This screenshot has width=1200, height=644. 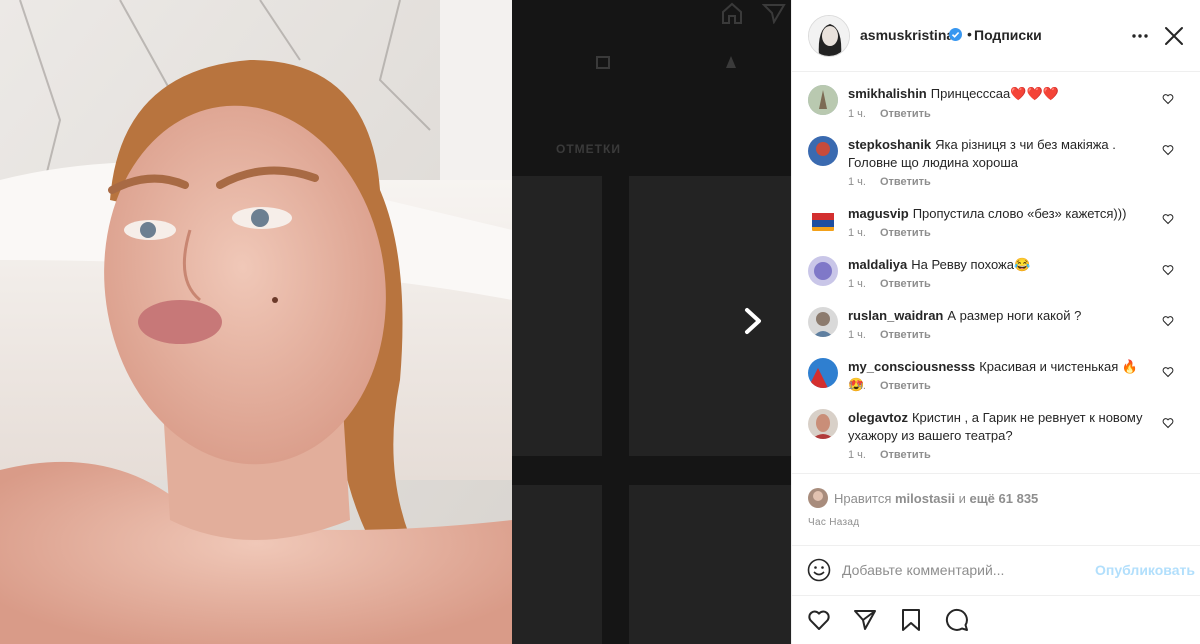 I want to click on comment-input, so click(x=962, y=570).